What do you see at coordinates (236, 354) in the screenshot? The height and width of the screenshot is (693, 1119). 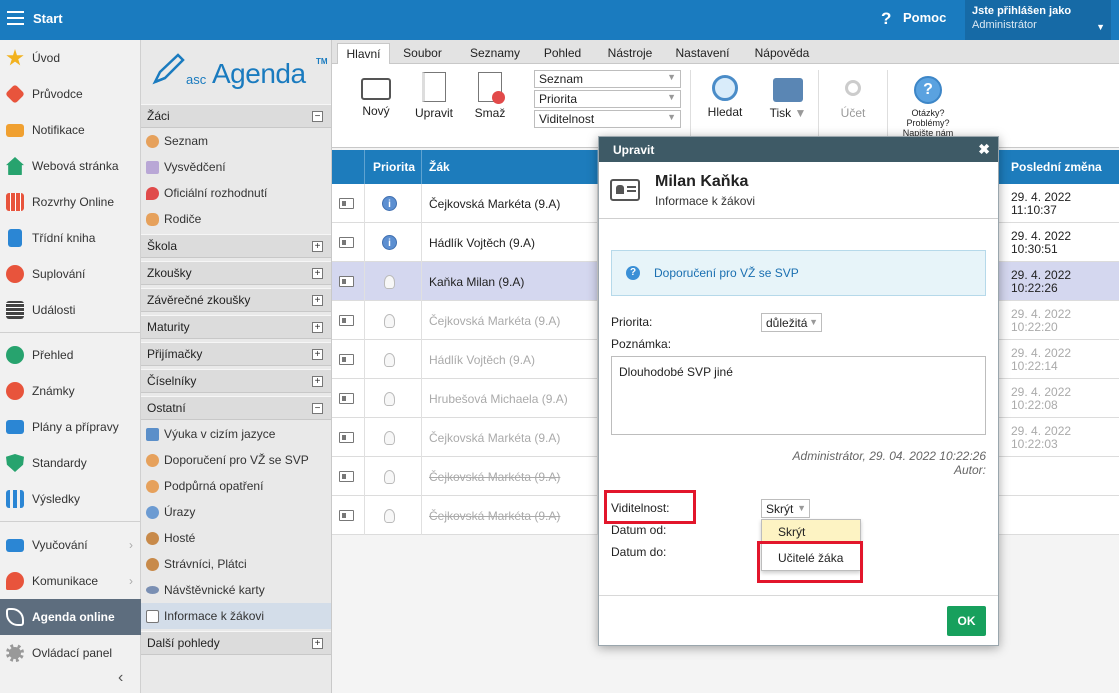 I see `tree-section-prijimacky: Přijímačky +` at bounding box center [236, 354].